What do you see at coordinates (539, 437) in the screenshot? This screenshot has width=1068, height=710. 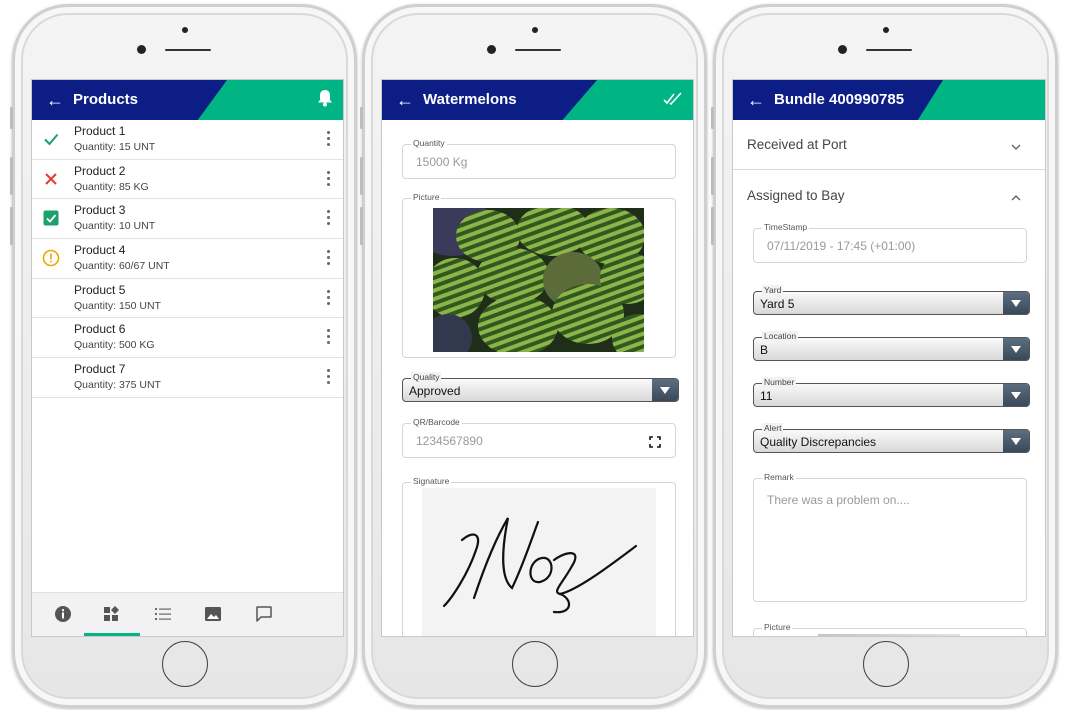 I see `barcode-field: QR/Barcode 1234567890` at bounding box center [539, 437].